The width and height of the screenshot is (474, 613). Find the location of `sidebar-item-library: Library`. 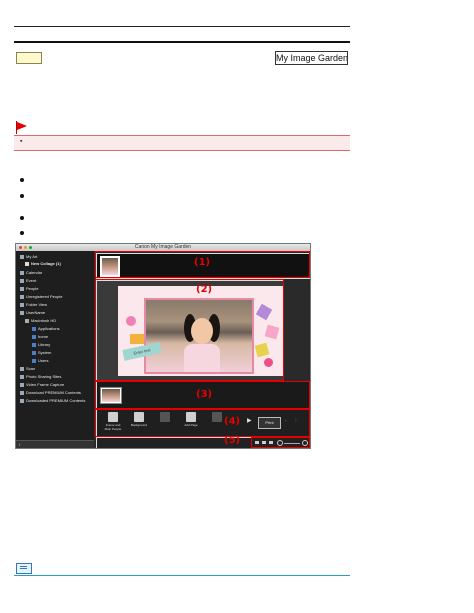

sidebar-item-library: Library is located at coordinates (41, 344).